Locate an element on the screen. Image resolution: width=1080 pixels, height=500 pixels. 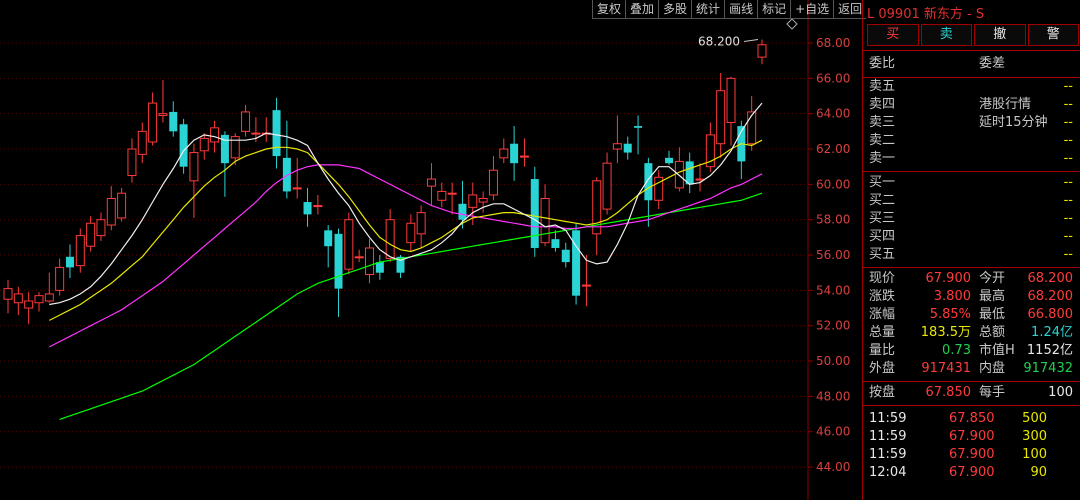
toolbar-button-multi-stock: 多股 is located at coordinates (675, 9).